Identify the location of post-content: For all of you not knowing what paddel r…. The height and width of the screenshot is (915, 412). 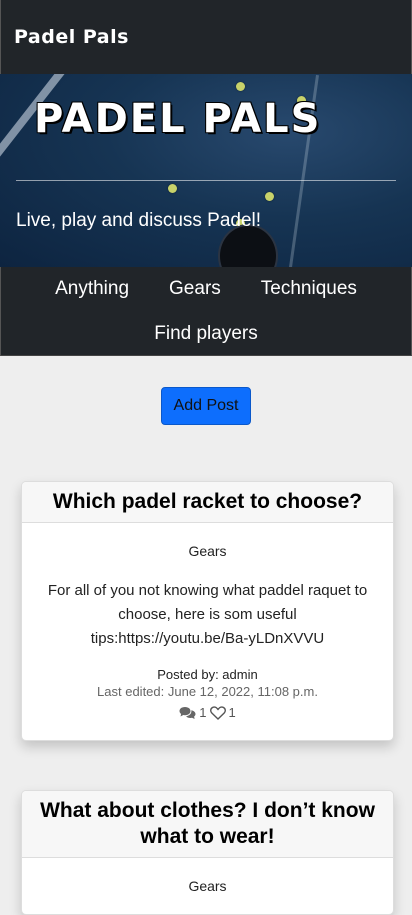
(207, 614).